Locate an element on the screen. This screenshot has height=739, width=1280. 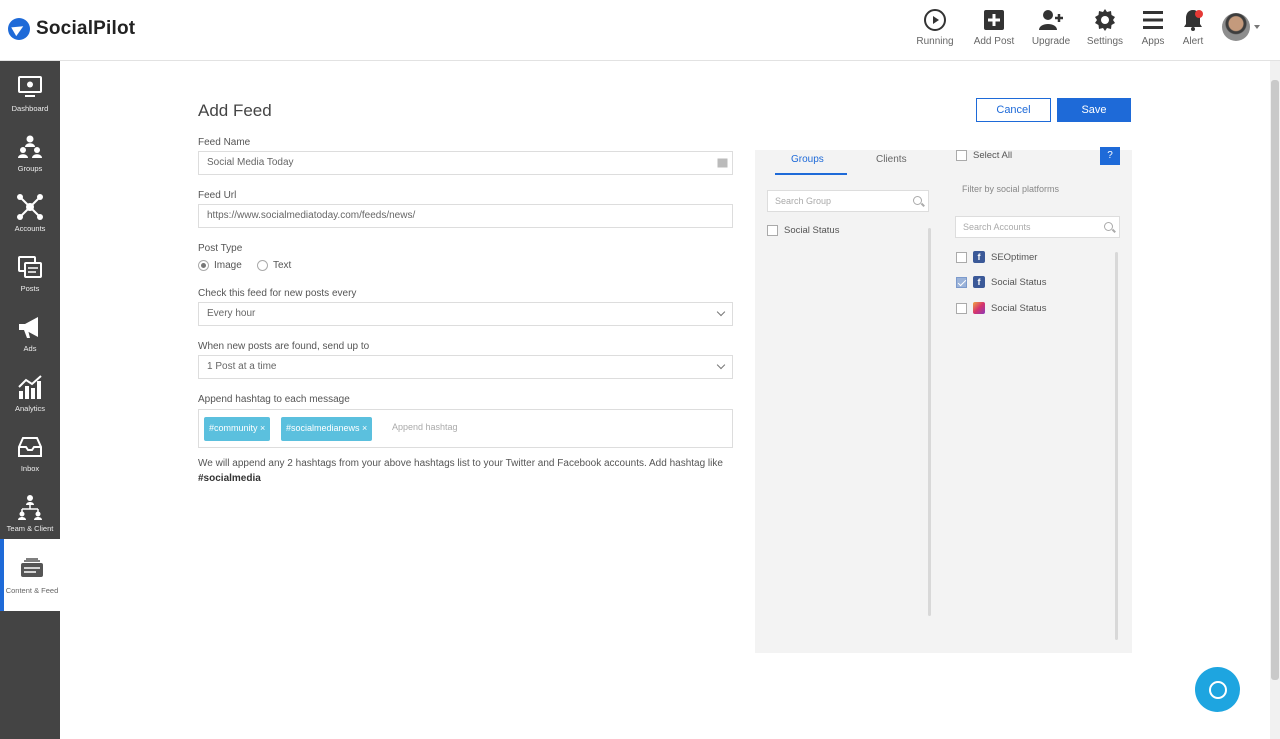
hashtag-chip: #socialmedianews × is located at coordinates (327, 429).